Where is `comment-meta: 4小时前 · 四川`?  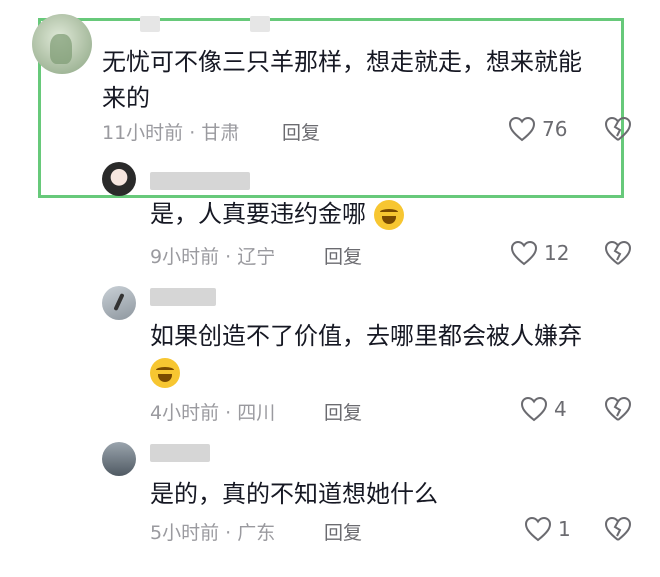 comment-meta: 4小时前 · 四川 is located at coordinates (212, 411).